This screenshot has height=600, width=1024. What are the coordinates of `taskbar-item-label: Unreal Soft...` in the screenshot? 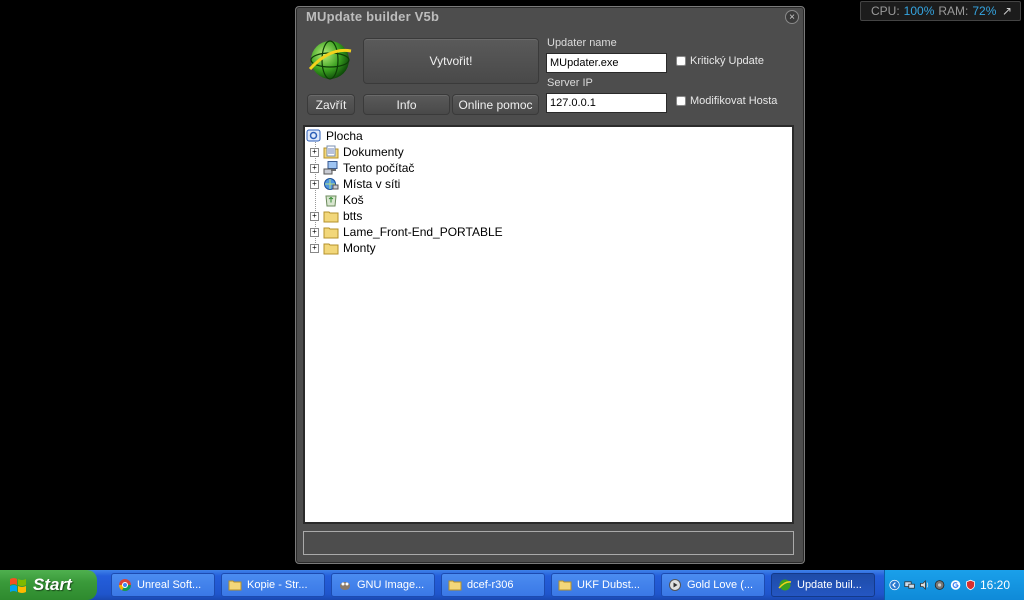 It's located at (169, 585).